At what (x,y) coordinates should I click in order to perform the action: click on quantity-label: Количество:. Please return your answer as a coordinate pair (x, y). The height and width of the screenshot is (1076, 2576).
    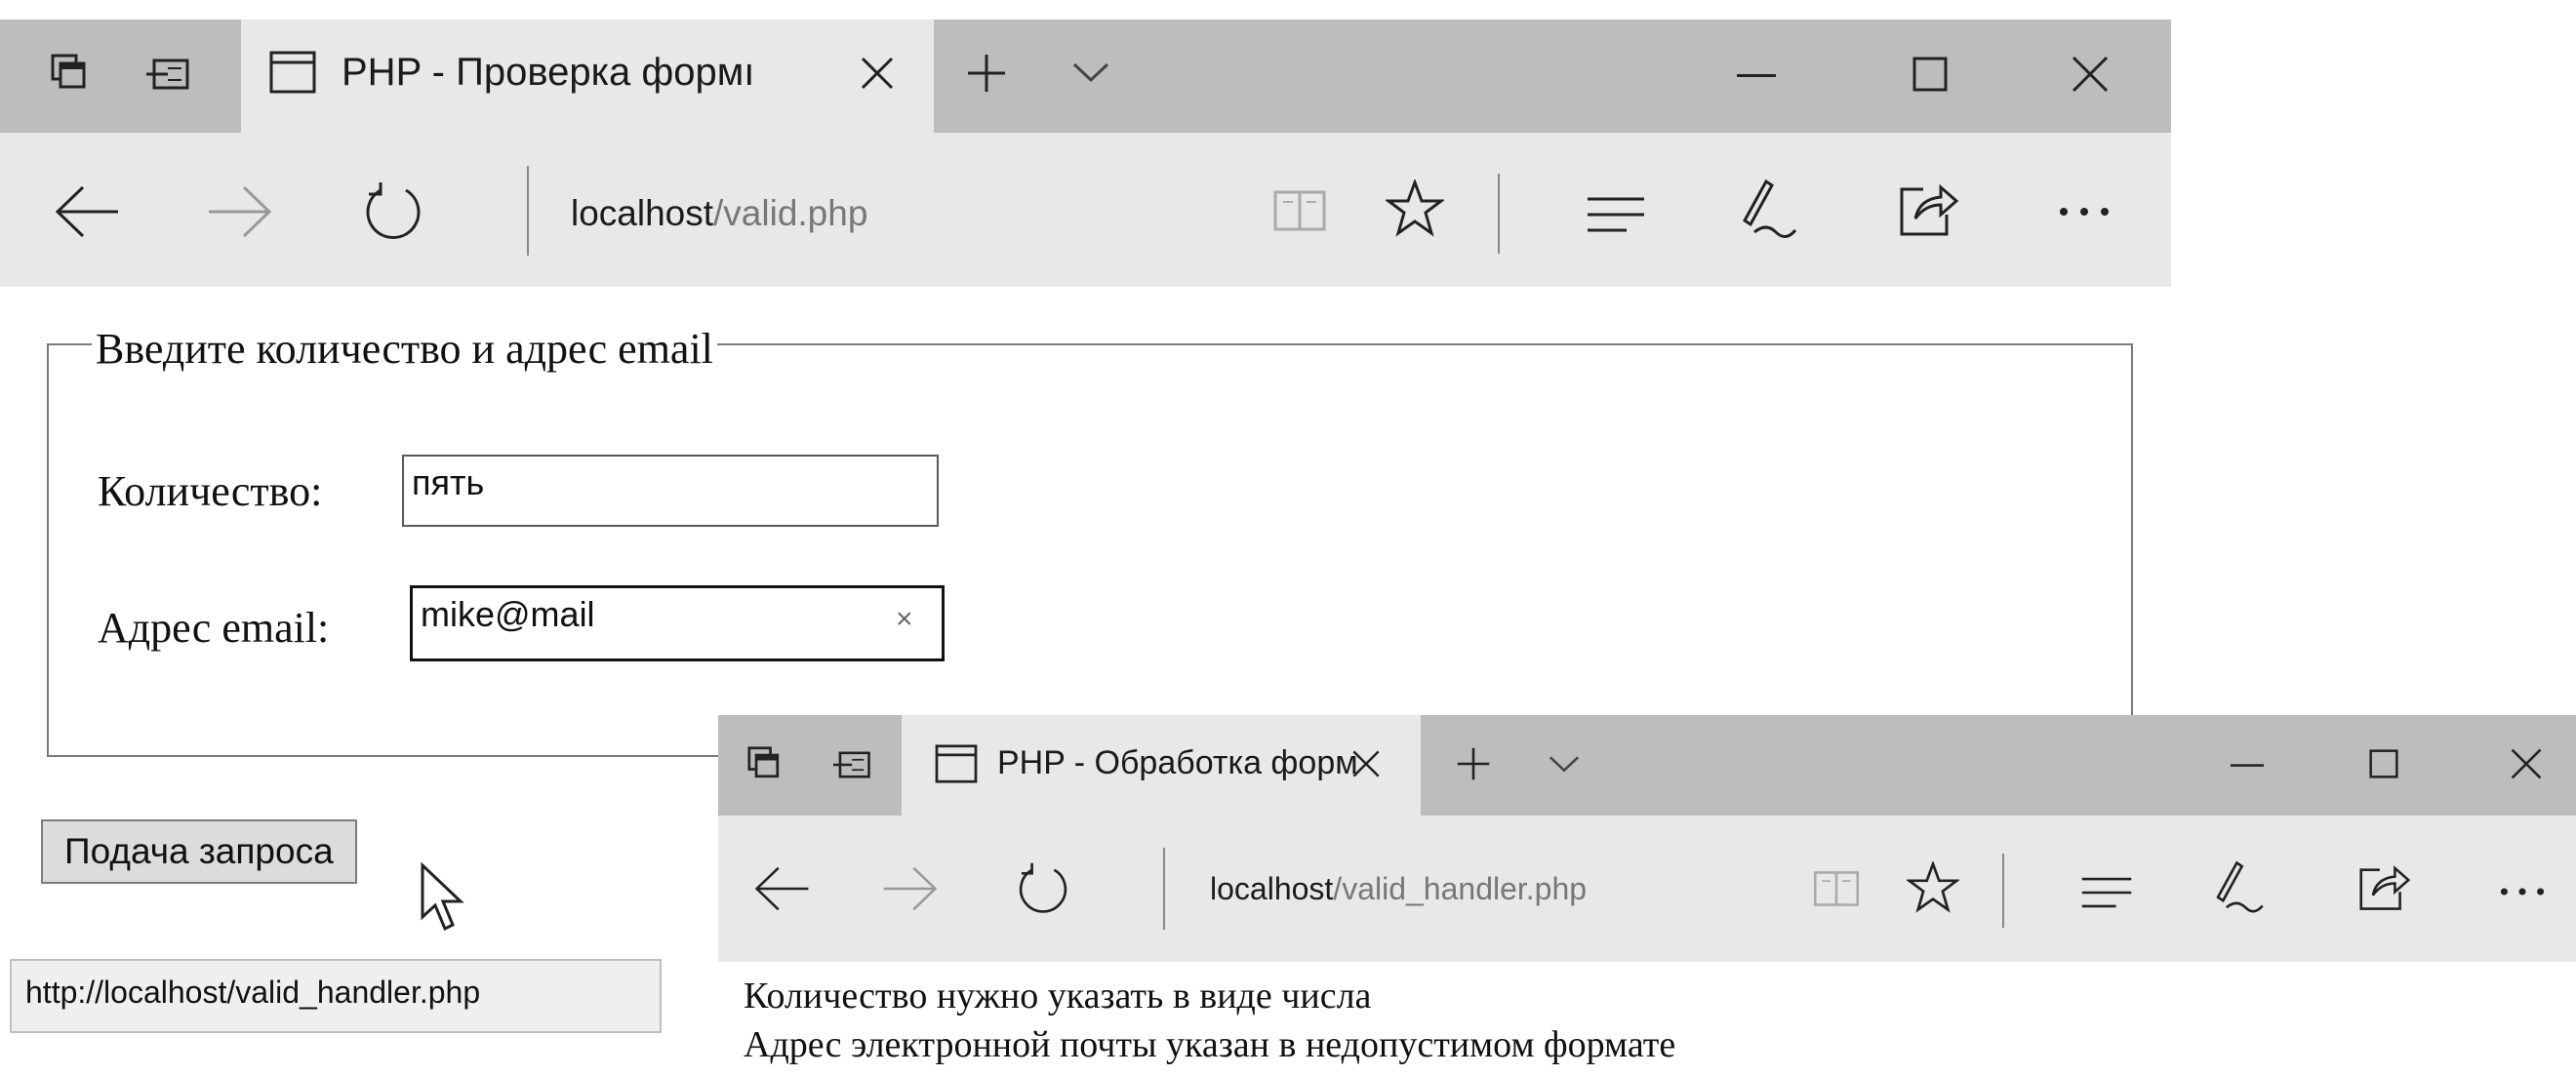
    Looking at the image, I should click on (210, 491).